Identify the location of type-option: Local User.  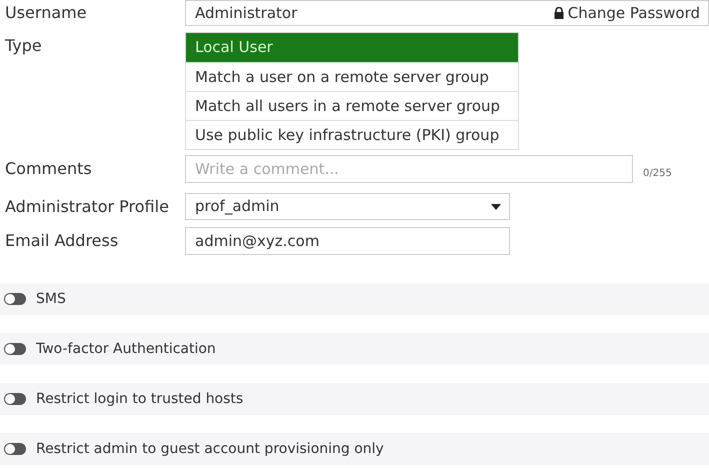
(352, 47).